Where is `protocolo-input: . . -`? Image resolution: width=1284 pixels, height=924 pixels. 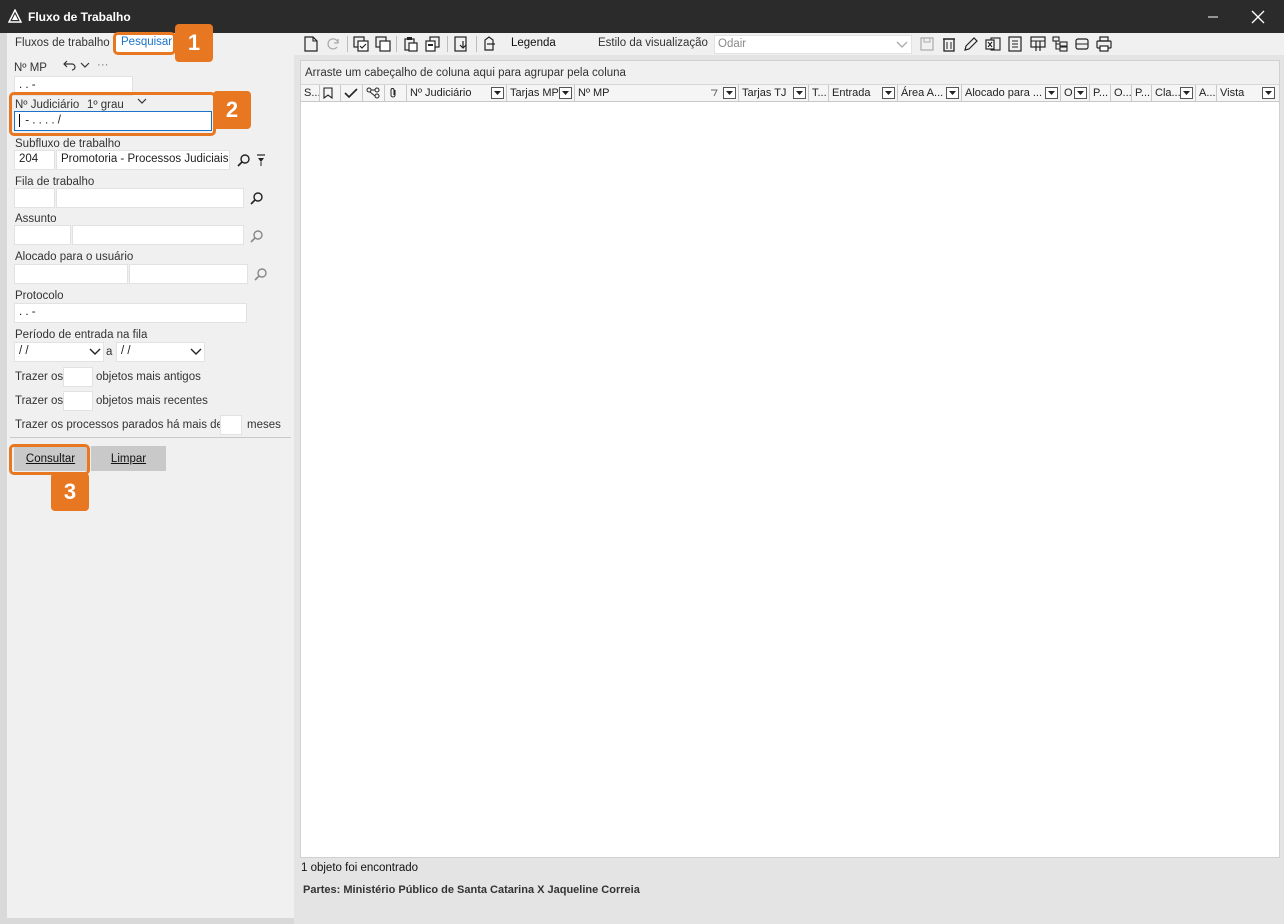 protocolo-input: . . - is located at coordinates (130, 313).